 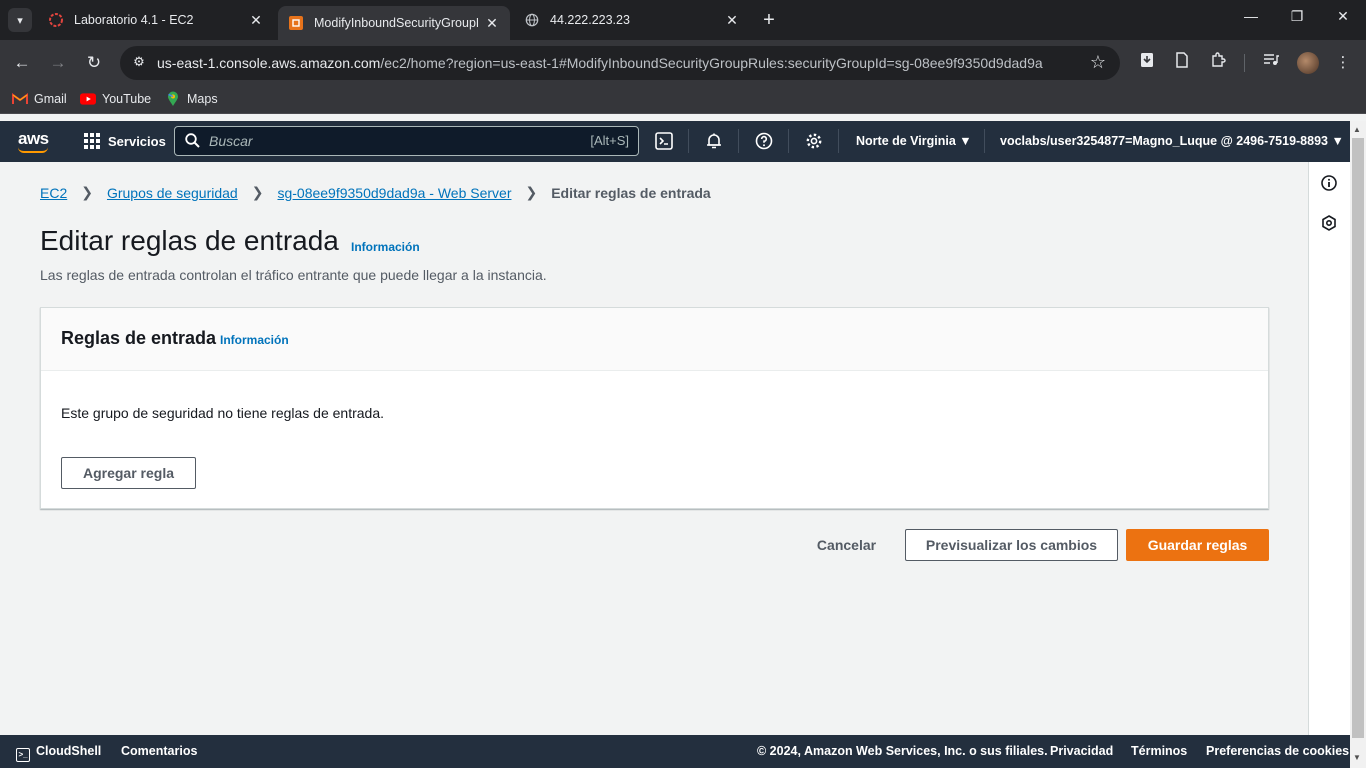 What do you see at coordinates (128, 473) in the screenshot?
I see `add-rule-button: Agregar regla` at bounding box center [128, 473].